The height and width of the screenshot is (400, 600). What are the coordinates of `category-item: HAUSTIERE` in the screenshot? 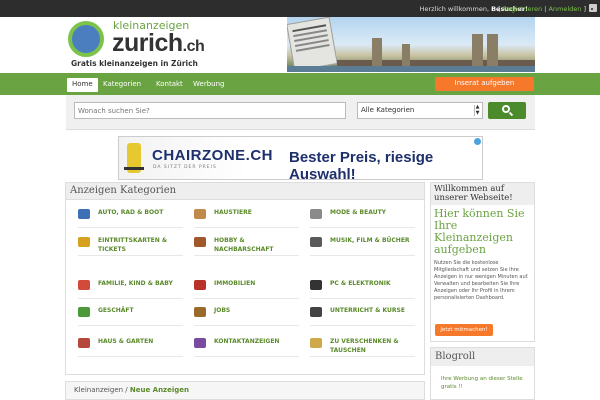 It's located at (249, 217).